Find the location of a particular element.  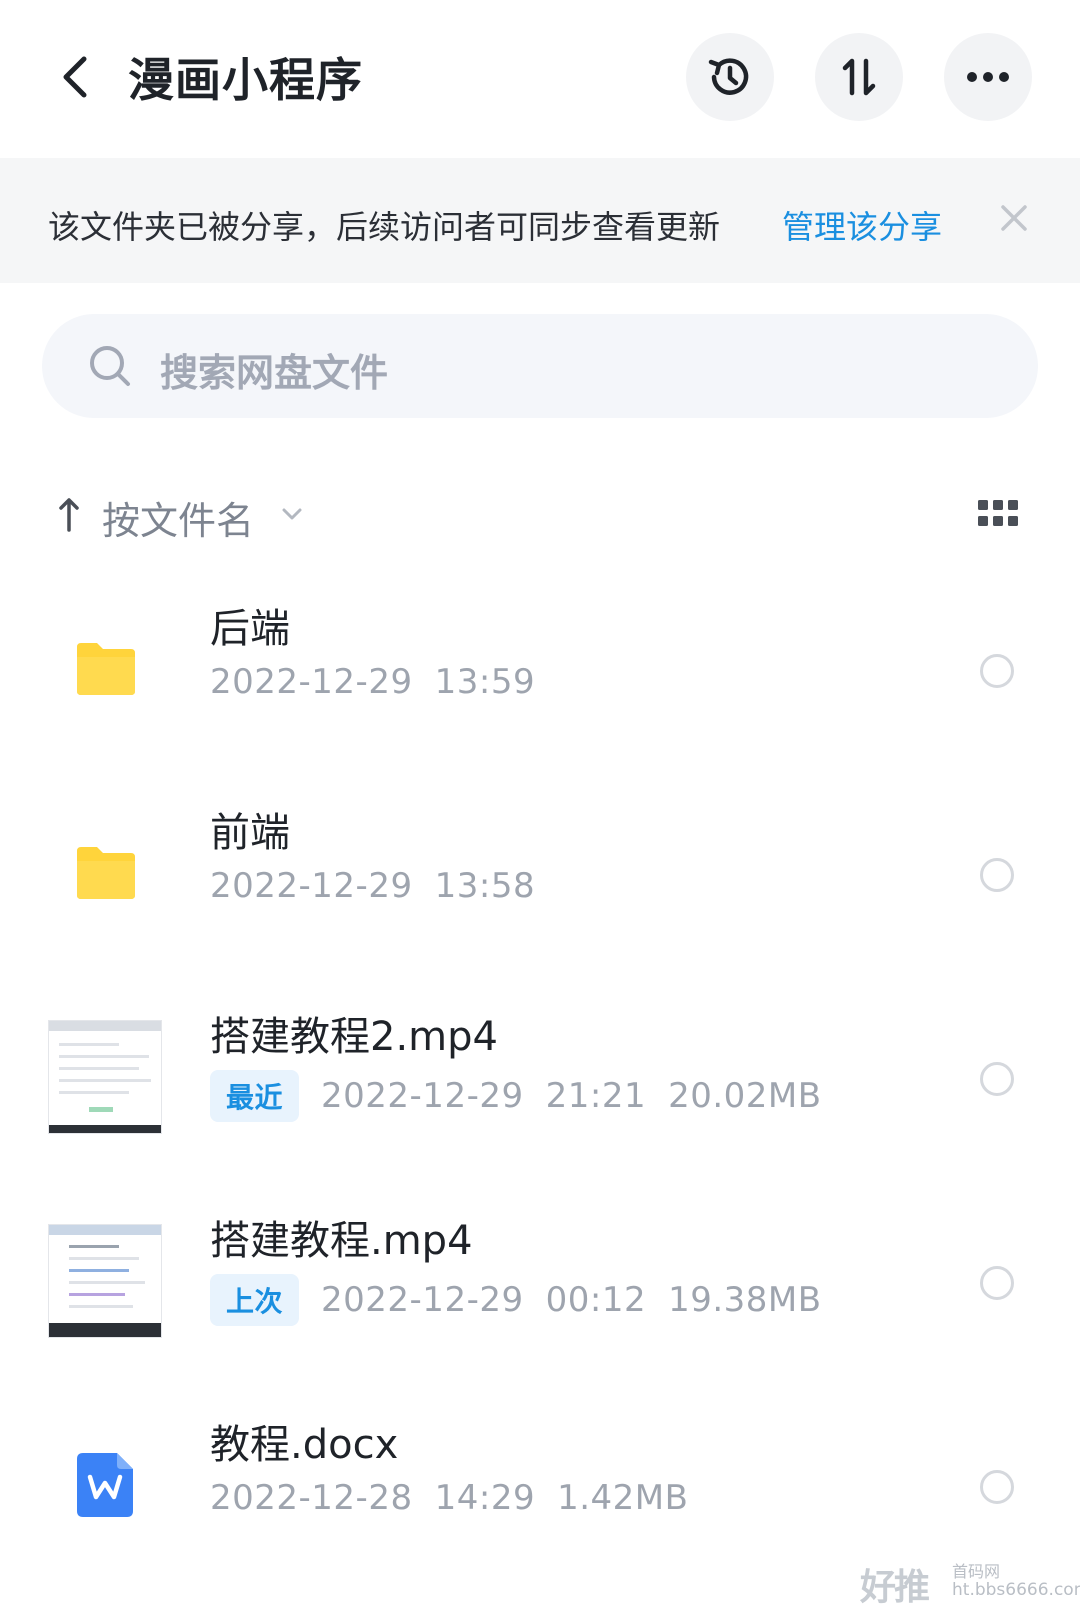

watermark: 好推 首码网 ht.bbs6666.com is located at coordinates (970, 1582).